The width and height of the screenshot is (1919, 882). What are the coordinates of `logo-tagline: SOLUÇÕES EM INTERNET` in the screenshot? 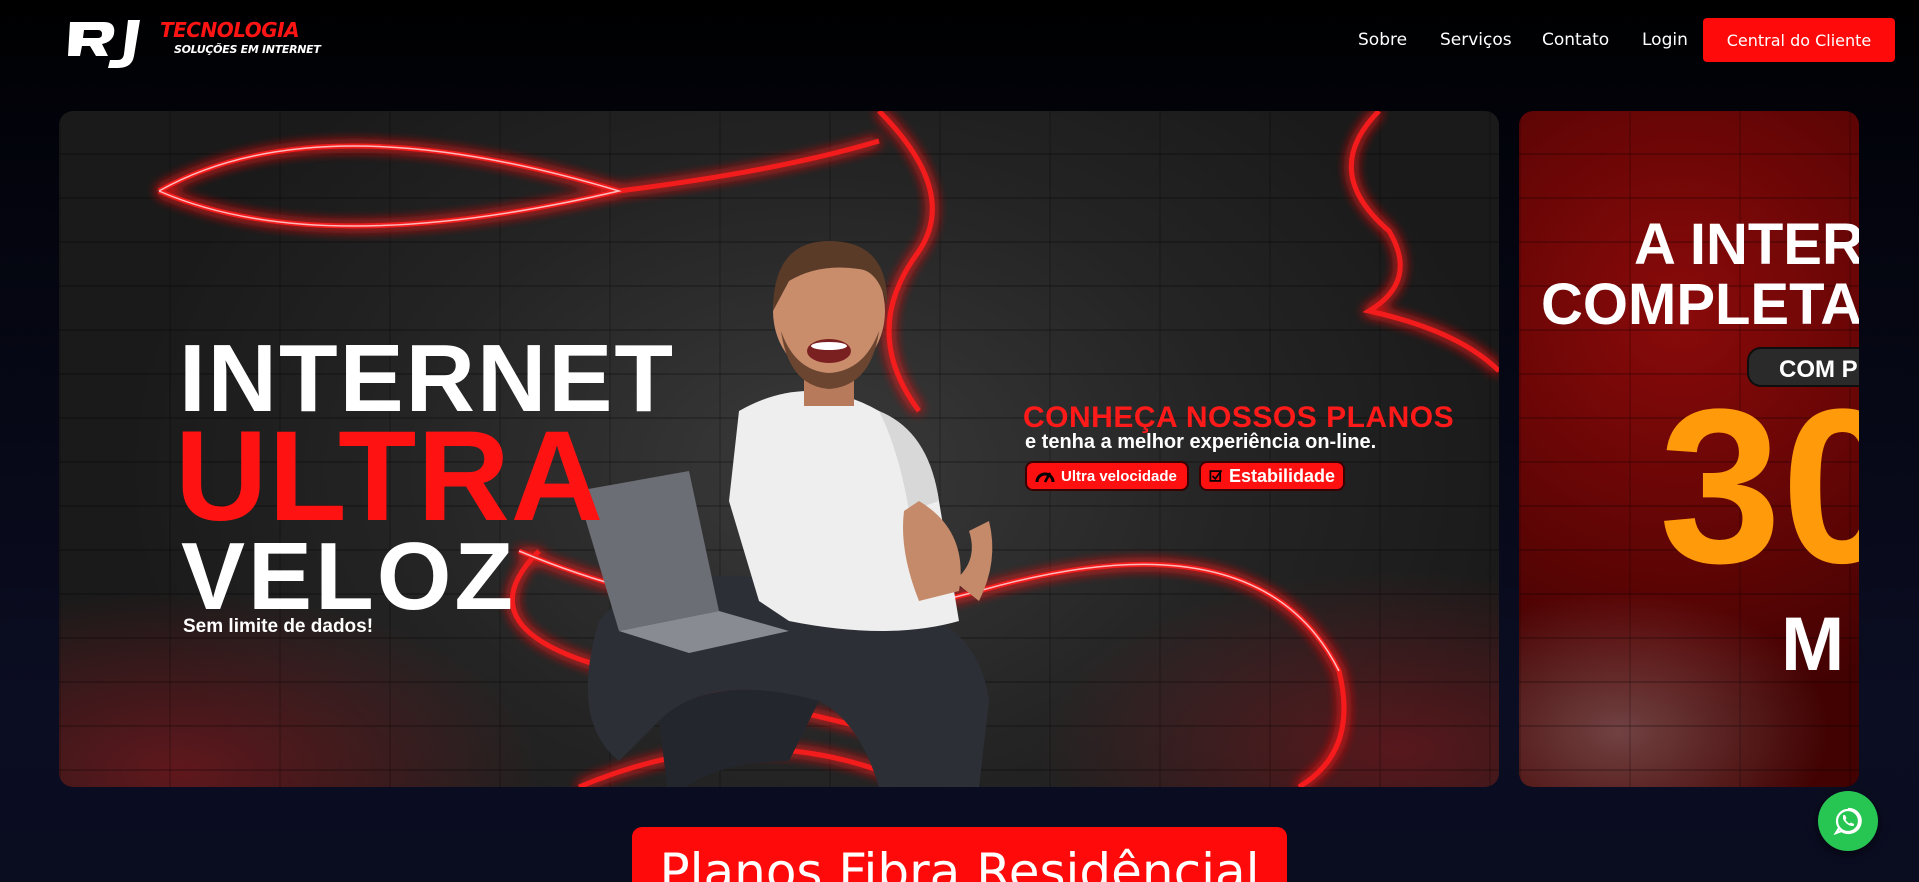 It's located at (247, 49).